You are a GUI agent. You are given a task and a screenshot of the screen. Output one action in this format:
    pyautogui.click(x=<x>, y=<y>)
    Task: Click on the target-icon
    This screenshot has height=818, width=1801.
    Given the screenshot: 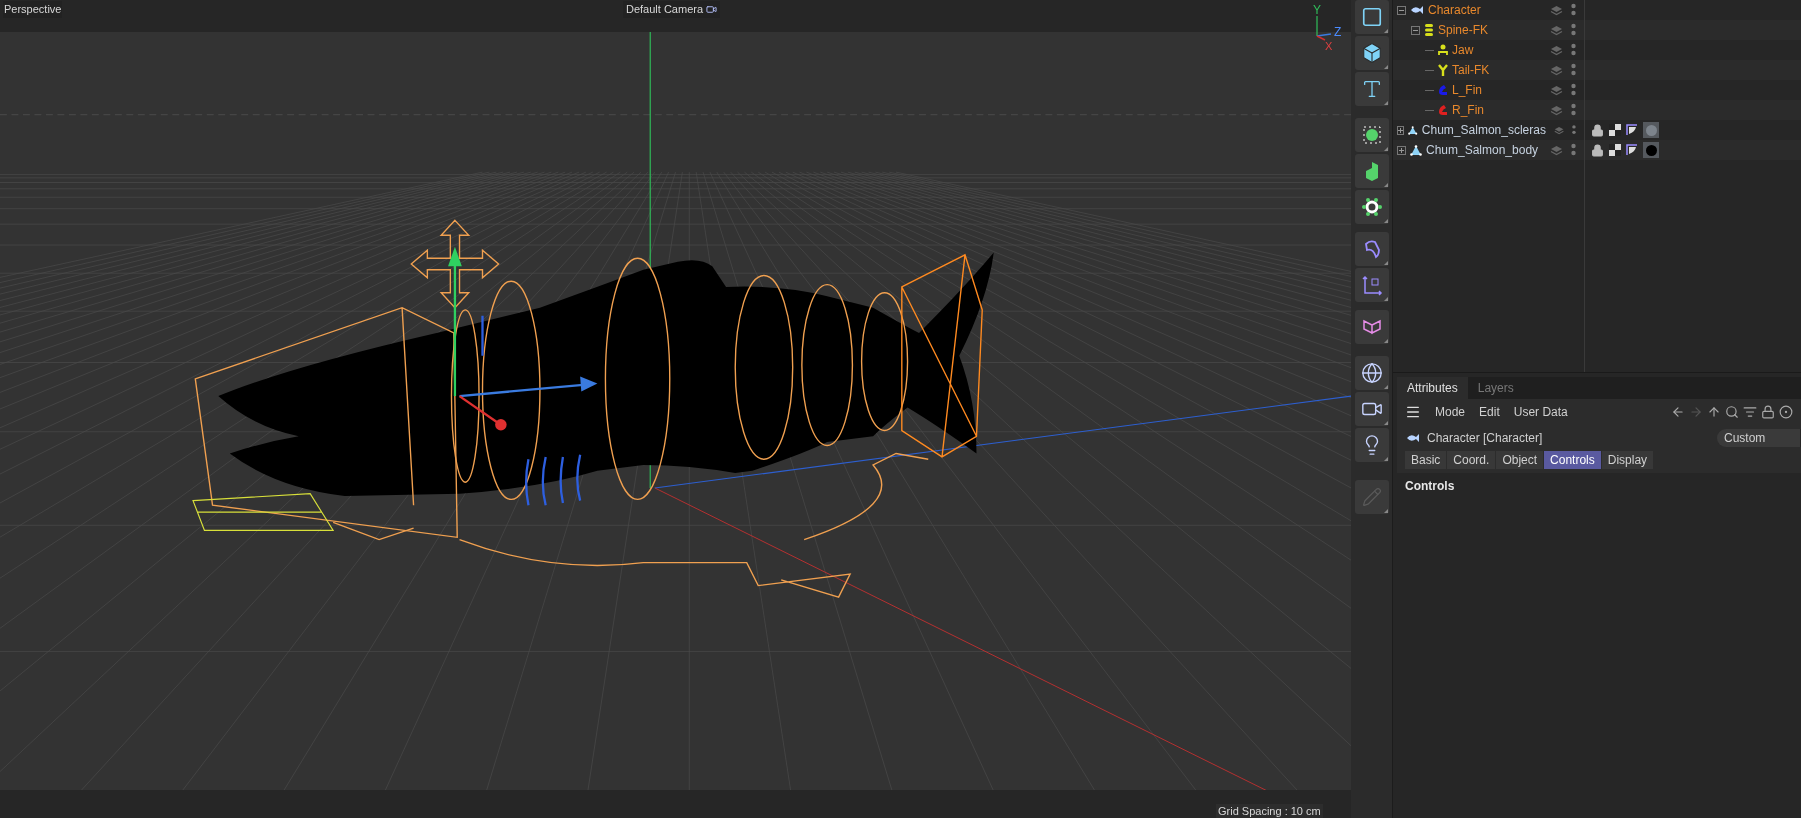 What is the action you would take?
    pyautogui.click(x=1786, y=412)
    